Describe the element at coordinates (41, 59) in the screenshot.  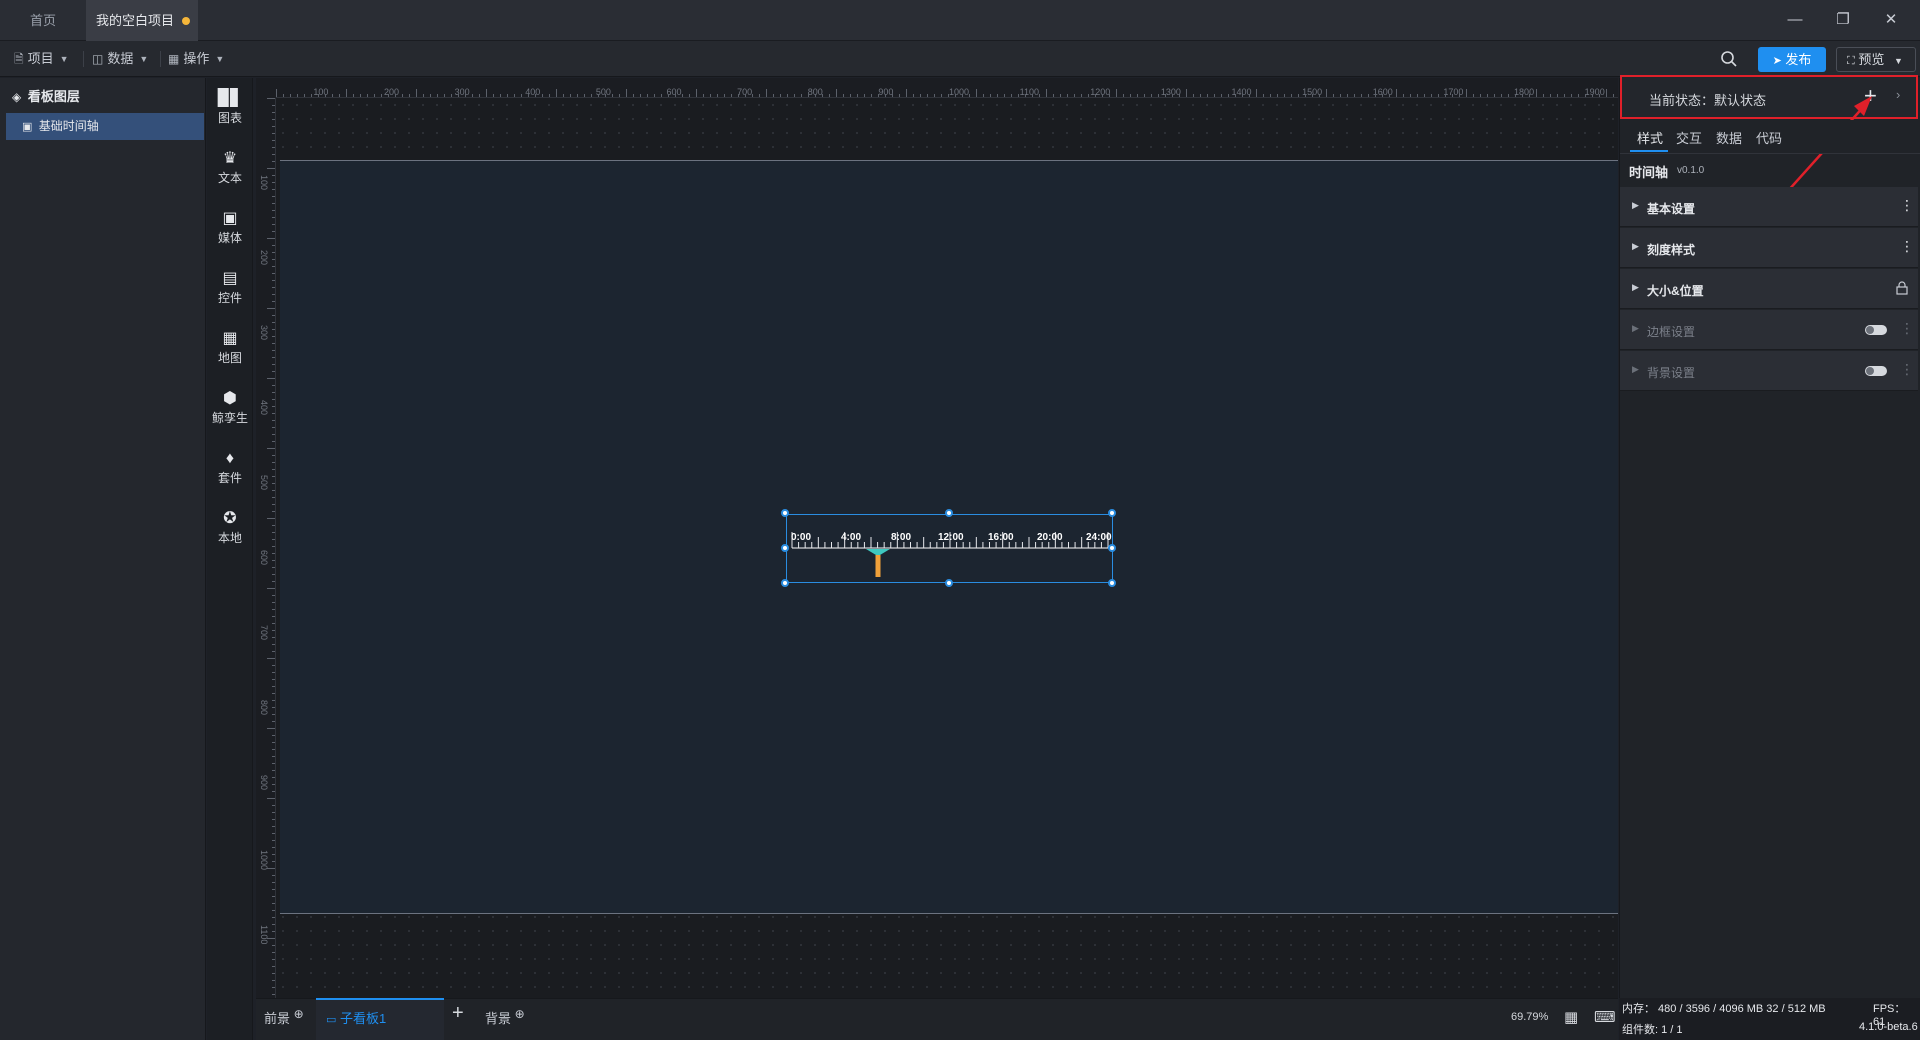
I see `menu-project: 🗎 项目 ▼` at that location.